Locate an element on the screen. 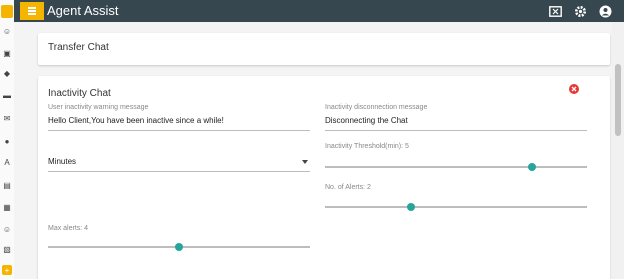 This screenshot has width=624, height=279. emoji-icon: ☺ is located at coordinates (7, 229).